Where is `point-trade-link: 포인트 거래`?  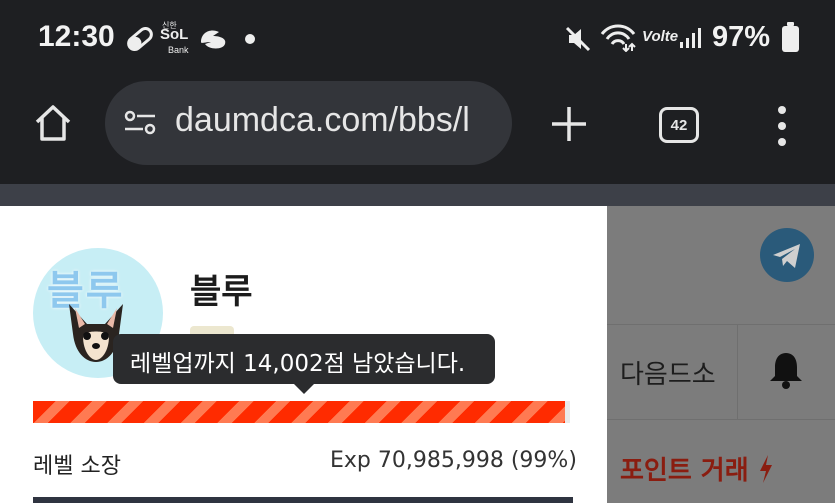 point-trade-link: 포인트 거래 is located at coordinates (697, 468).